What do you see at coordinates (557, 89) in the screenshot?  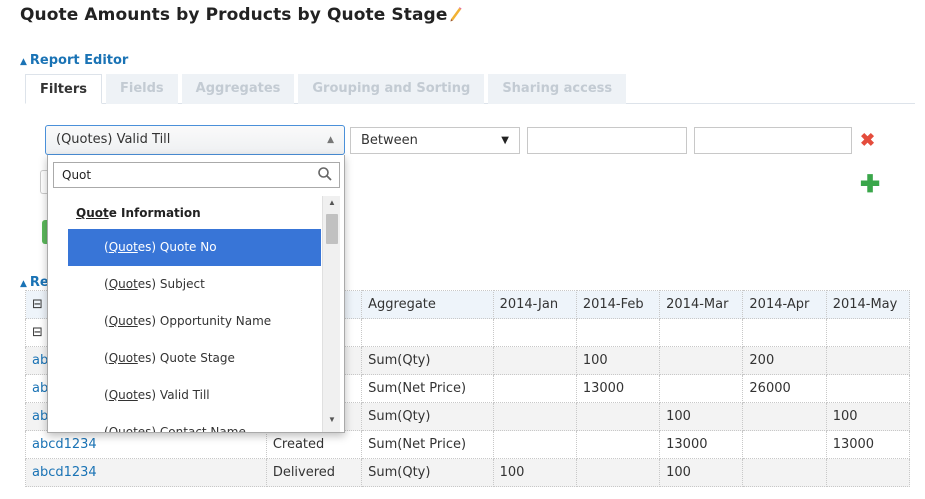 I see `tab-sharing-access: Sharing access` at bounding box center [557, 89].